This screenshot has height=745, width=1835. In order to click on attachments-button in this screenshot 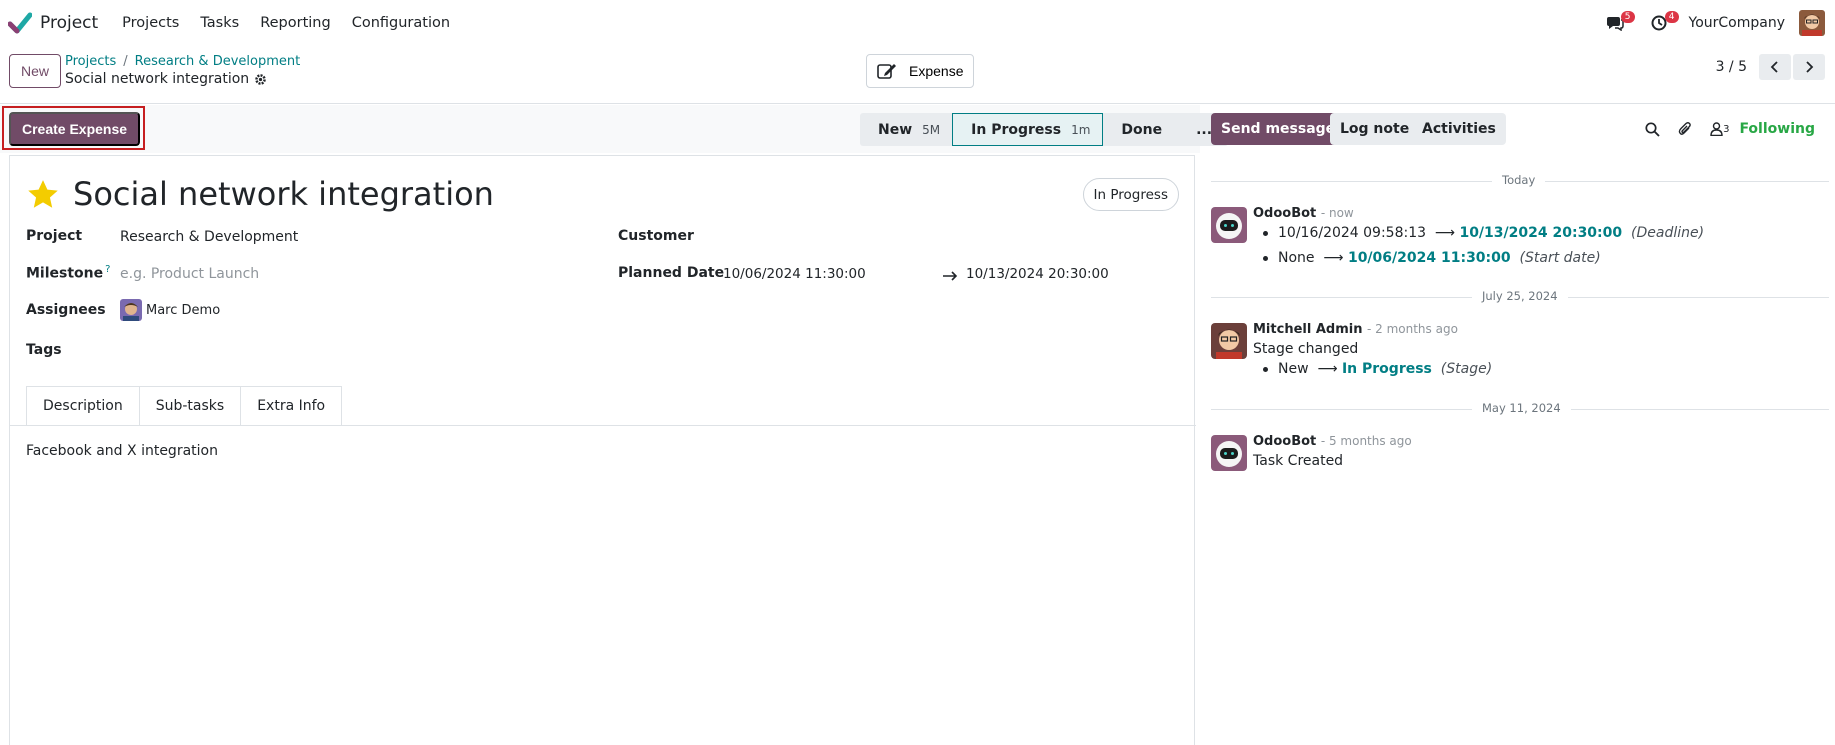, I will do `click(1685, 129)`.